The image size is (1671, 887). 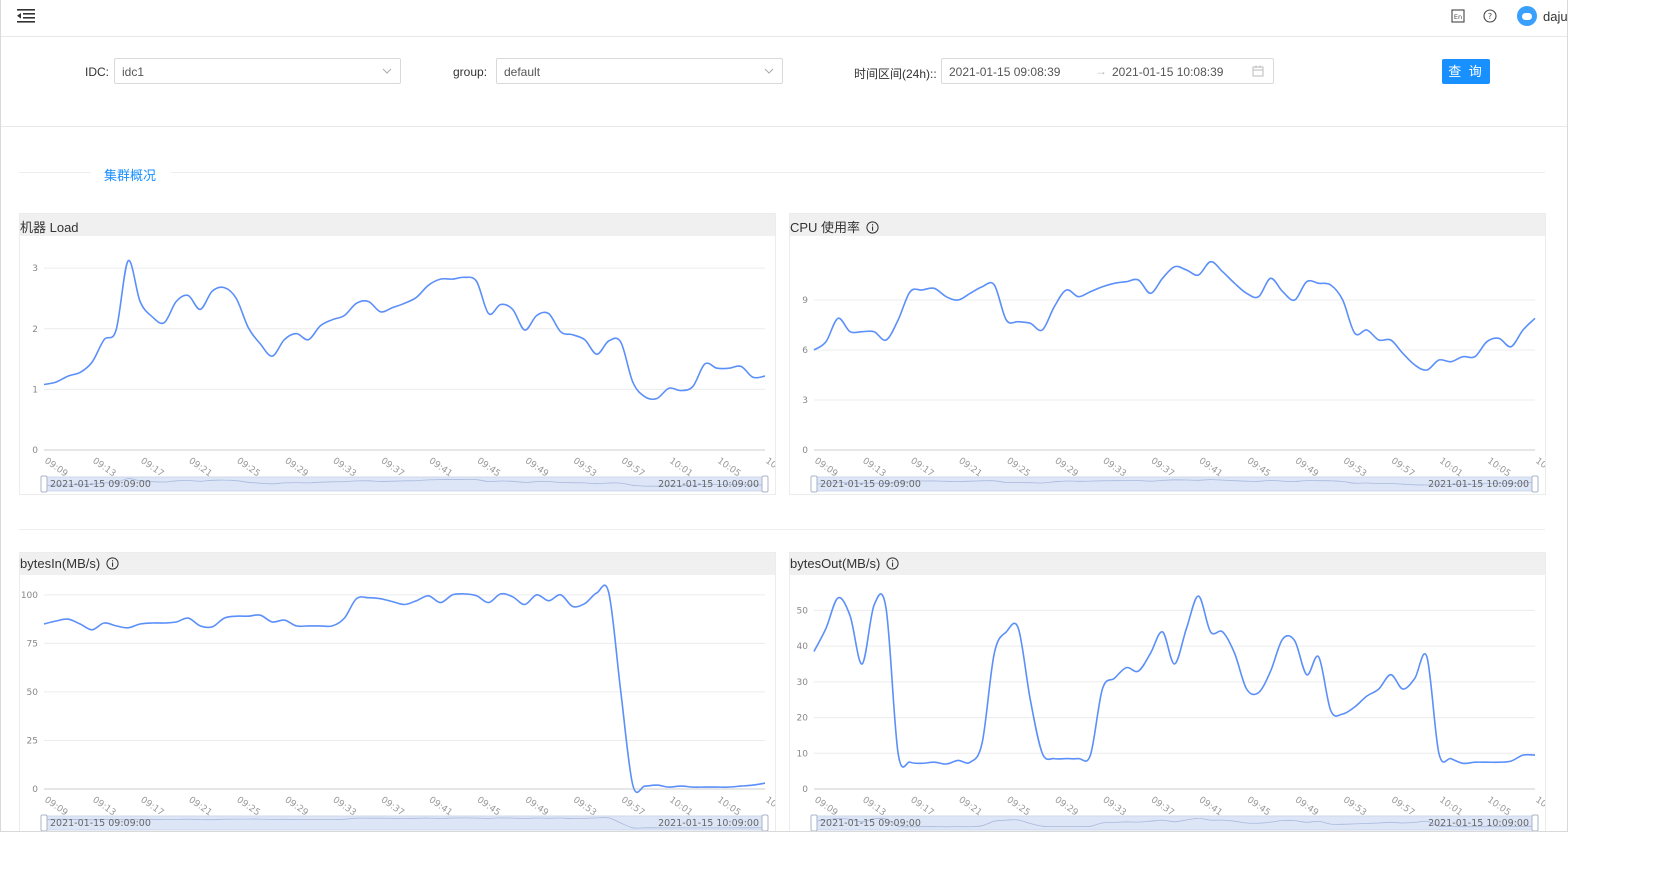 I want to click on chart-title: bytesOut(MB/s), so click(x=1167, y=564).